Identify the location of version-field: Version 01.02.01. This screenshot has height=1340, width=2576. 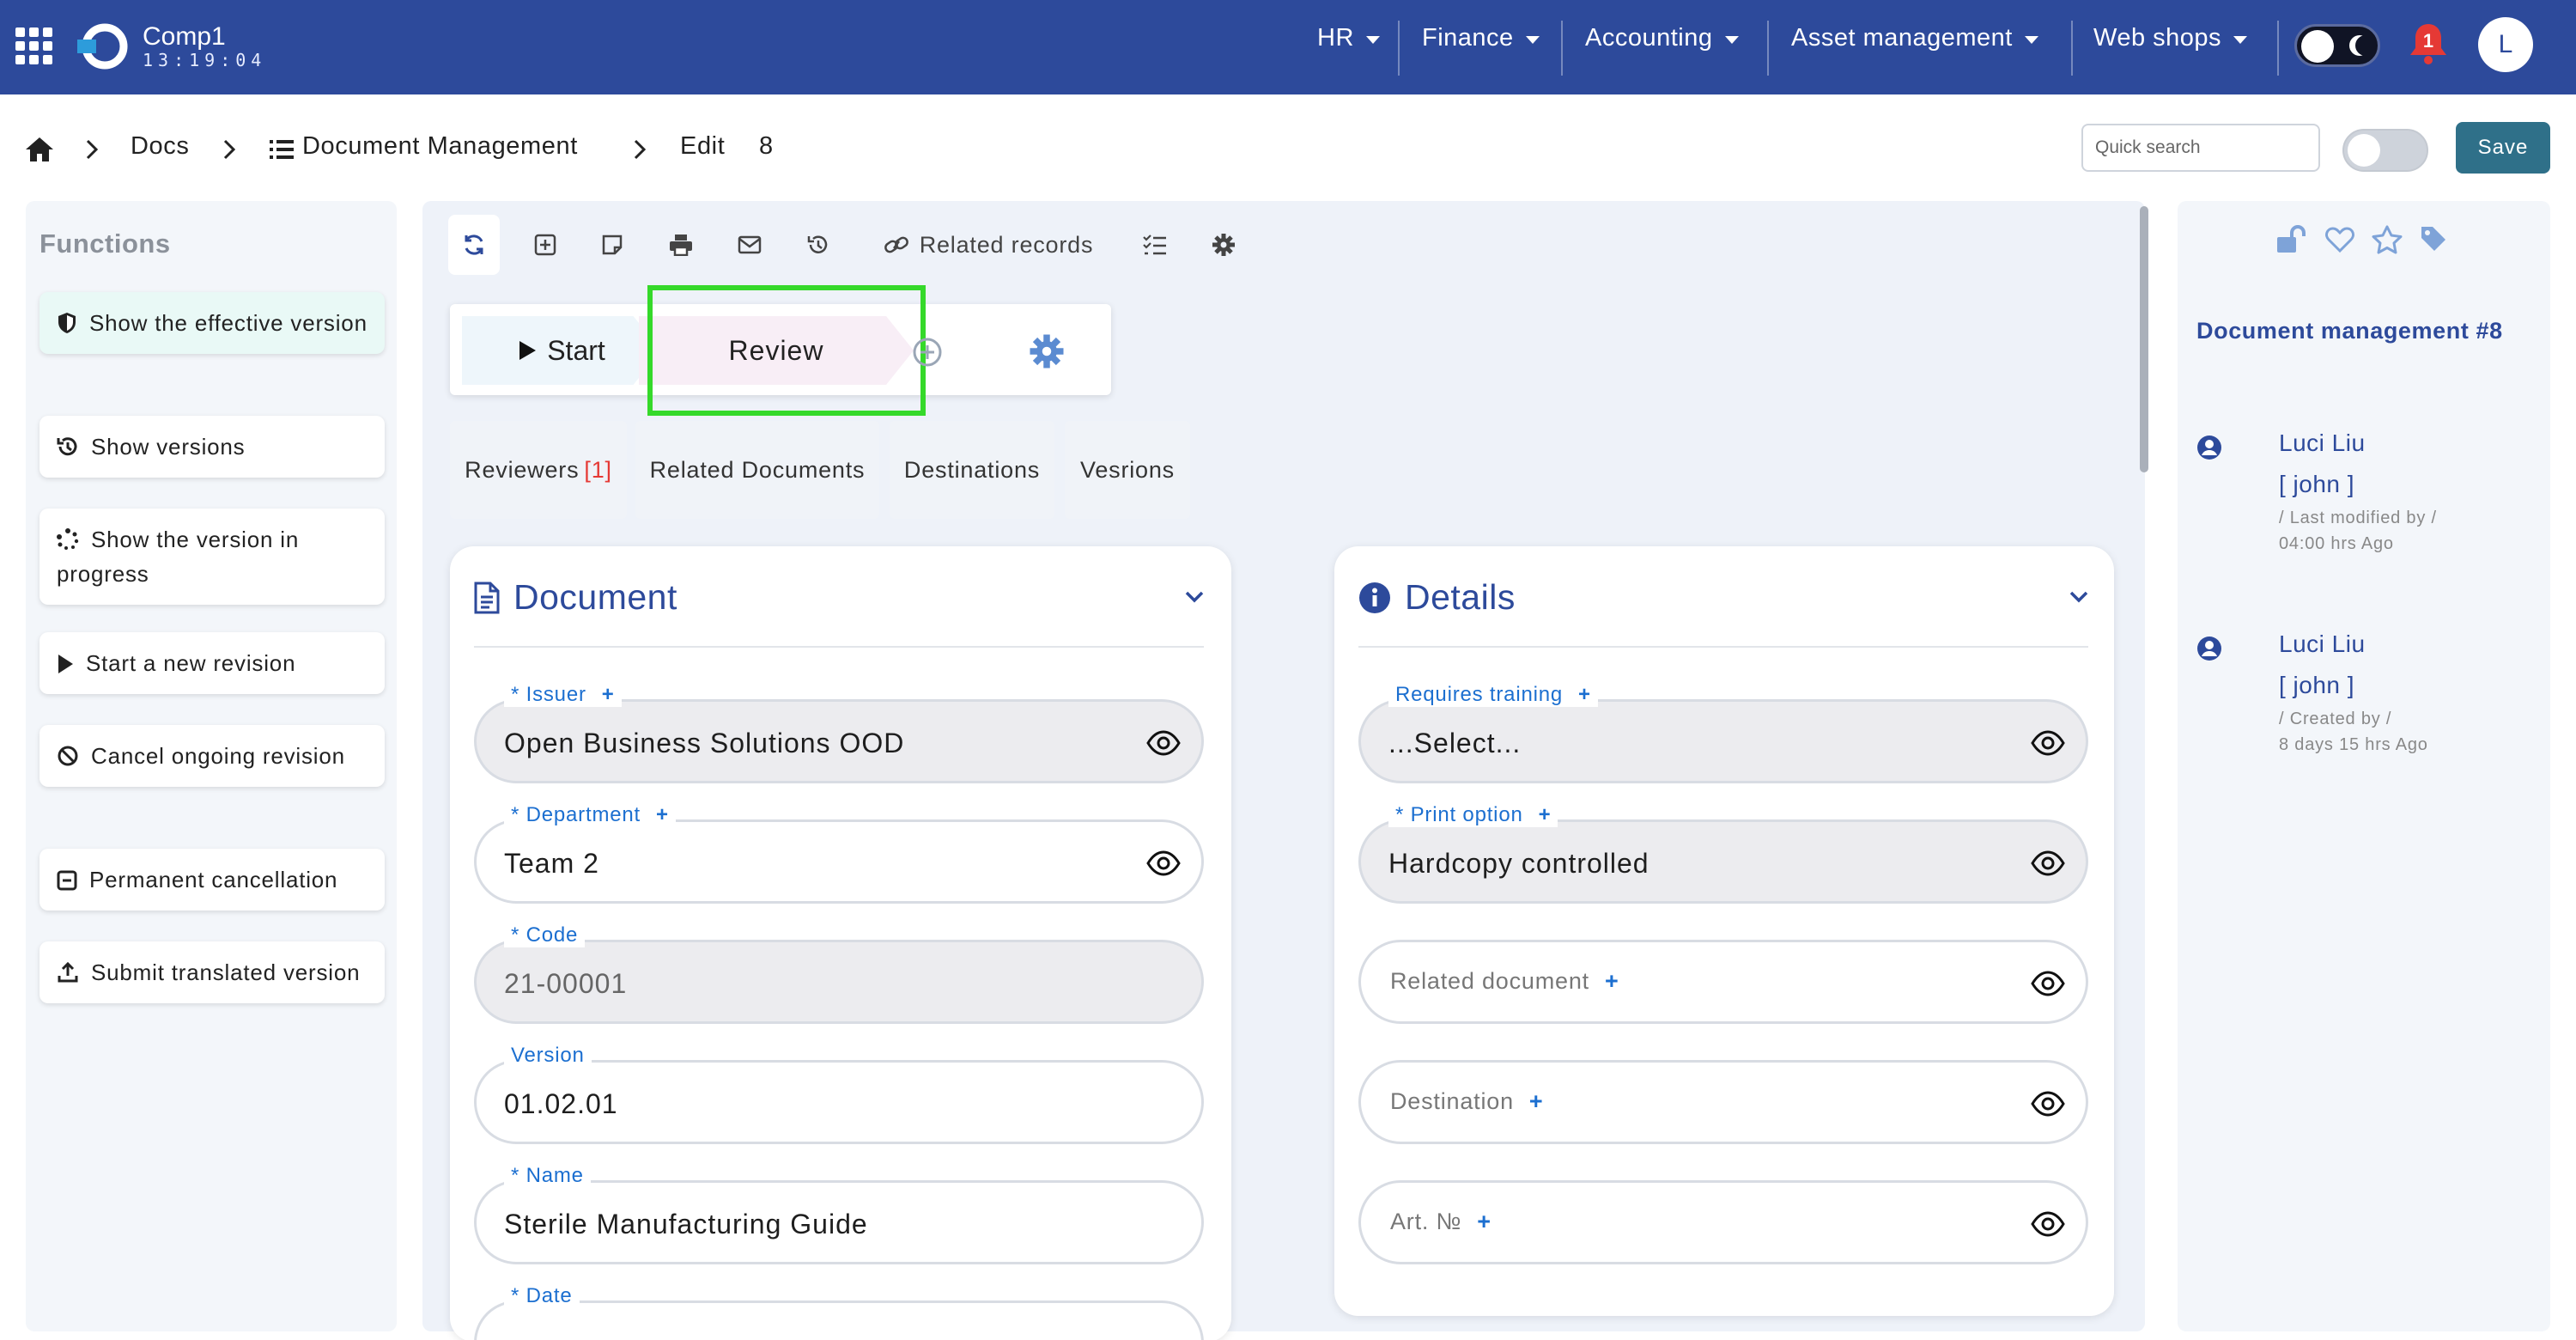
(839, 1094).